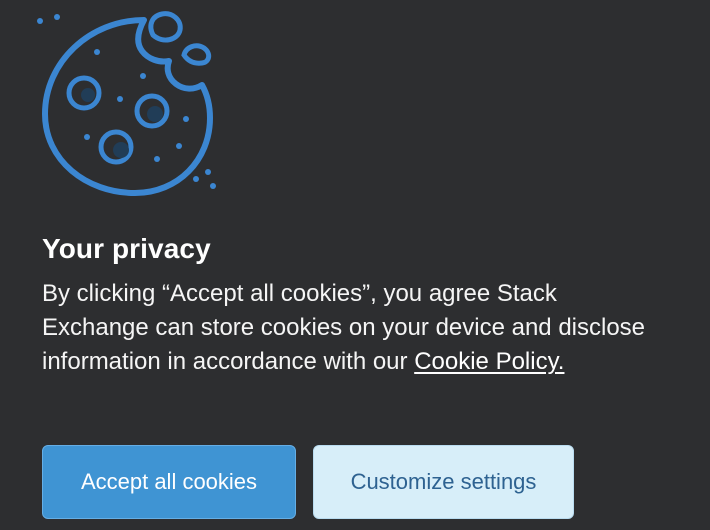 This screenshot has width=710, height=530. Describe the element at coordinates (135, 102) in the screenshot. I see `cookie-icon` at that location.